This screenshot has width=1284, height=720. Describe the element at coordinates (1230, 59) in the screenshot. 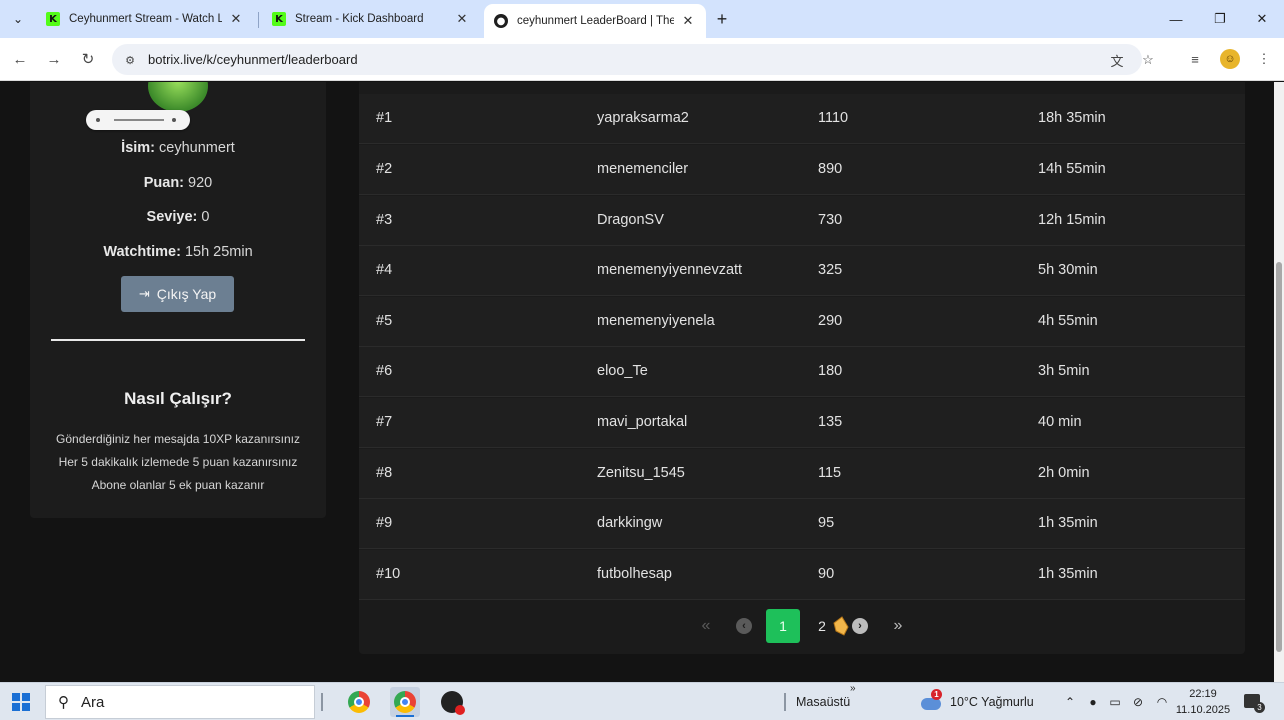

I see `profile-avatar-icon: ☺` at that location.